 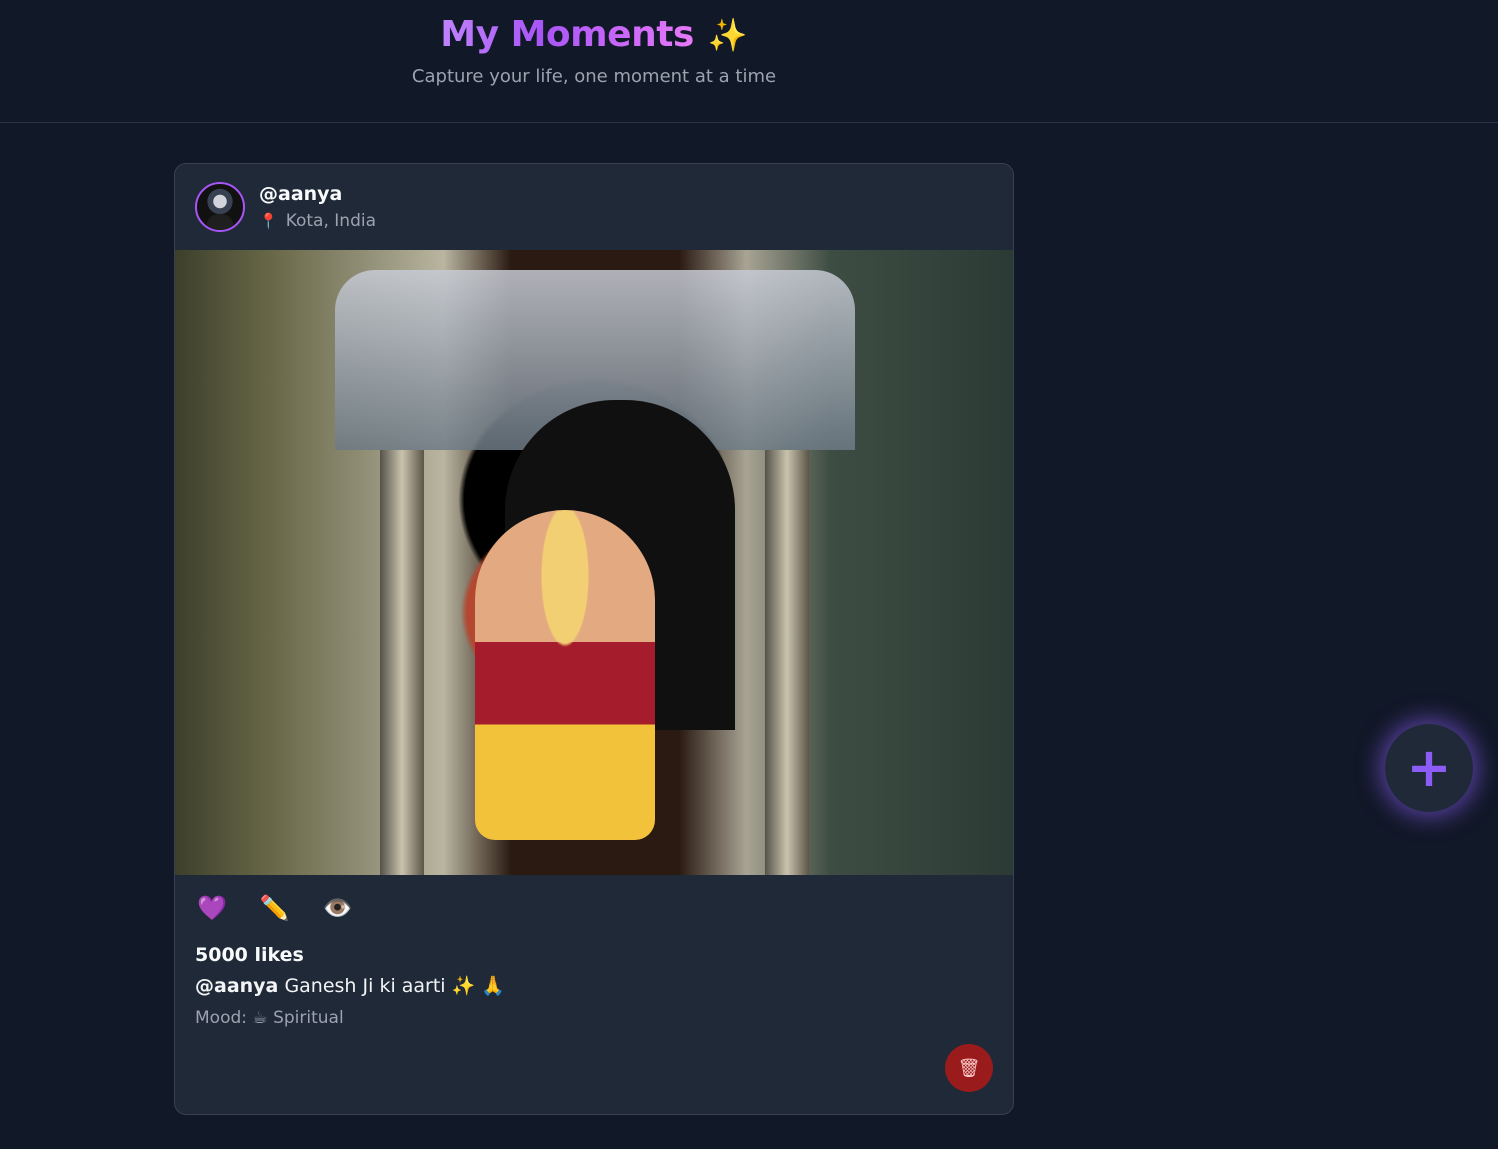 I want to click on likes-count: 5000 likes, so click(x=249, y=955).